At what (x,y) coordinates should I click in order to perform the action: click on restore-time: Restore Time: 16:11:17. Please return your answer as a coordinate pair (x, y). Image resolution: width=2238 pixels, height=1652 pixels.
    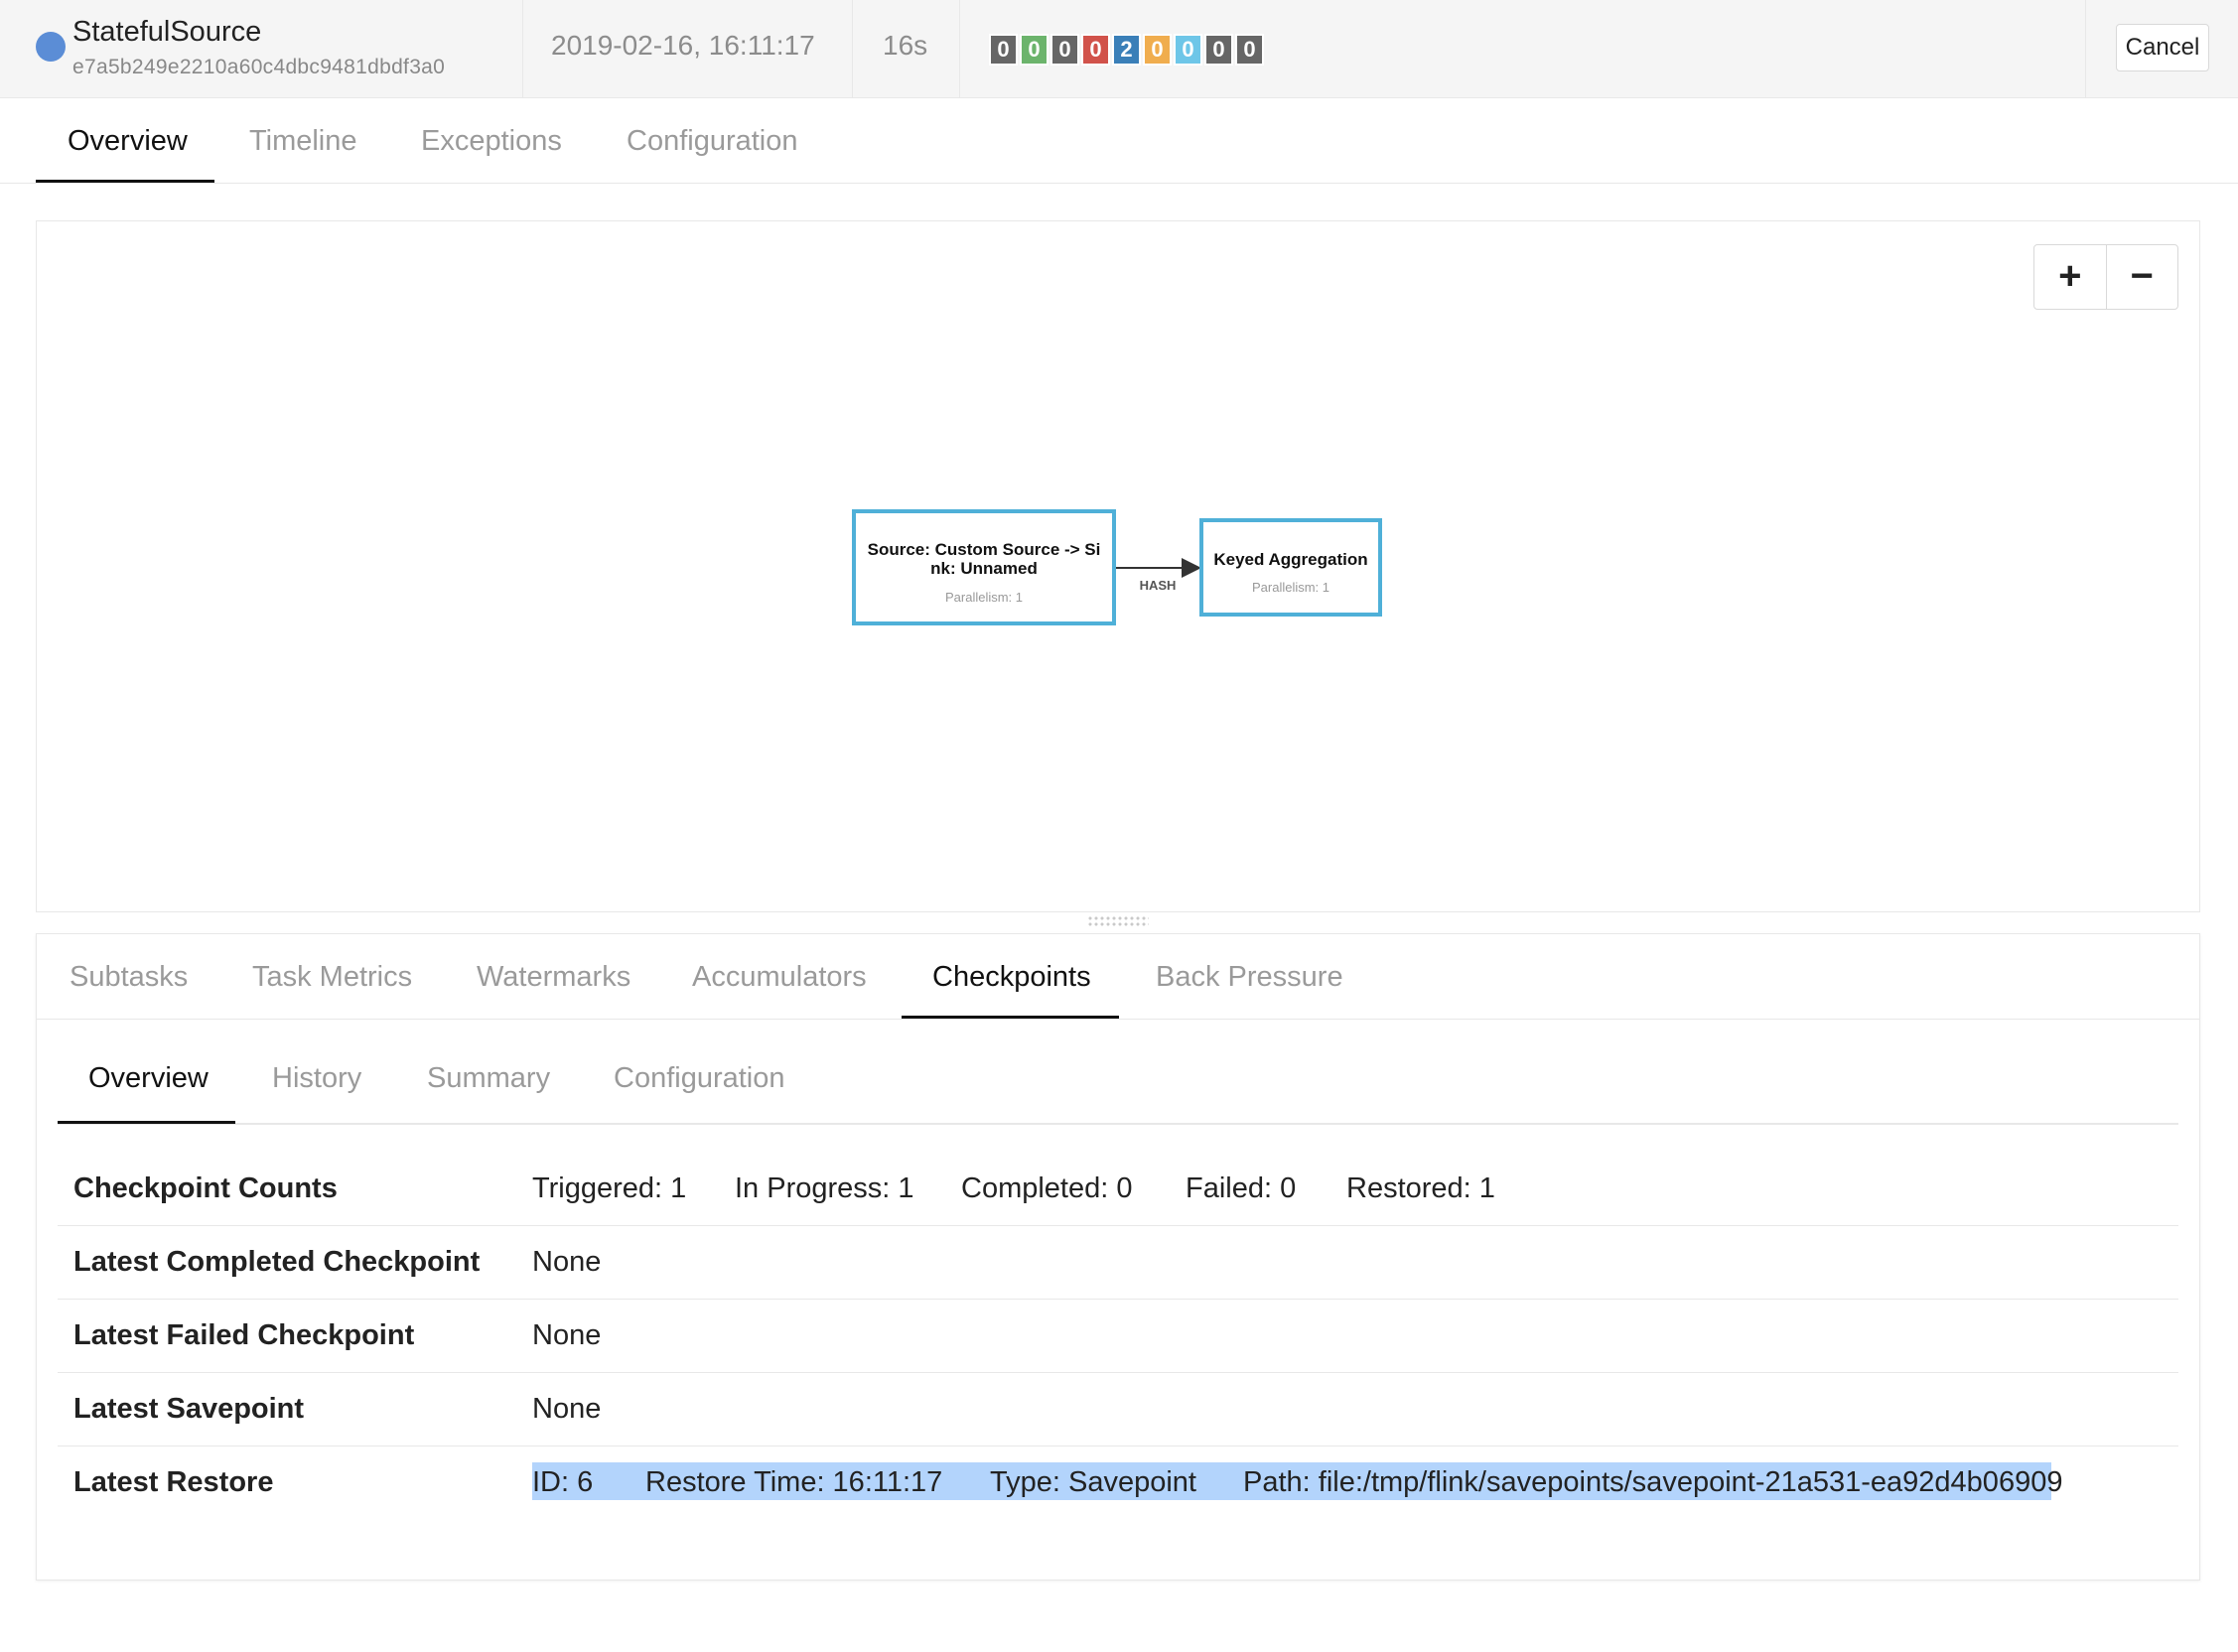
    Looking at the image, I should click on (794, 1482).